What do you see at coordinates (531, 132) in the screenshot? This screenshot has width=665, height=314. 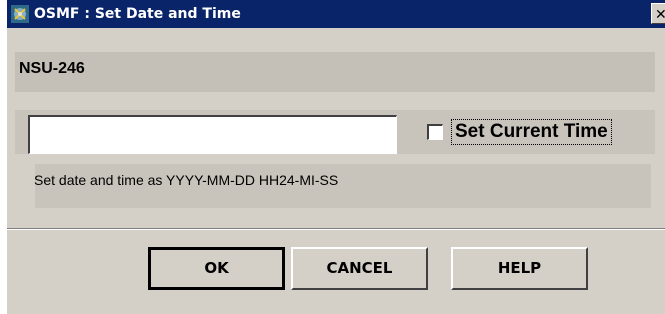 I see `set-current-time-label: Set Current Time` at bounding box center [531, 132].